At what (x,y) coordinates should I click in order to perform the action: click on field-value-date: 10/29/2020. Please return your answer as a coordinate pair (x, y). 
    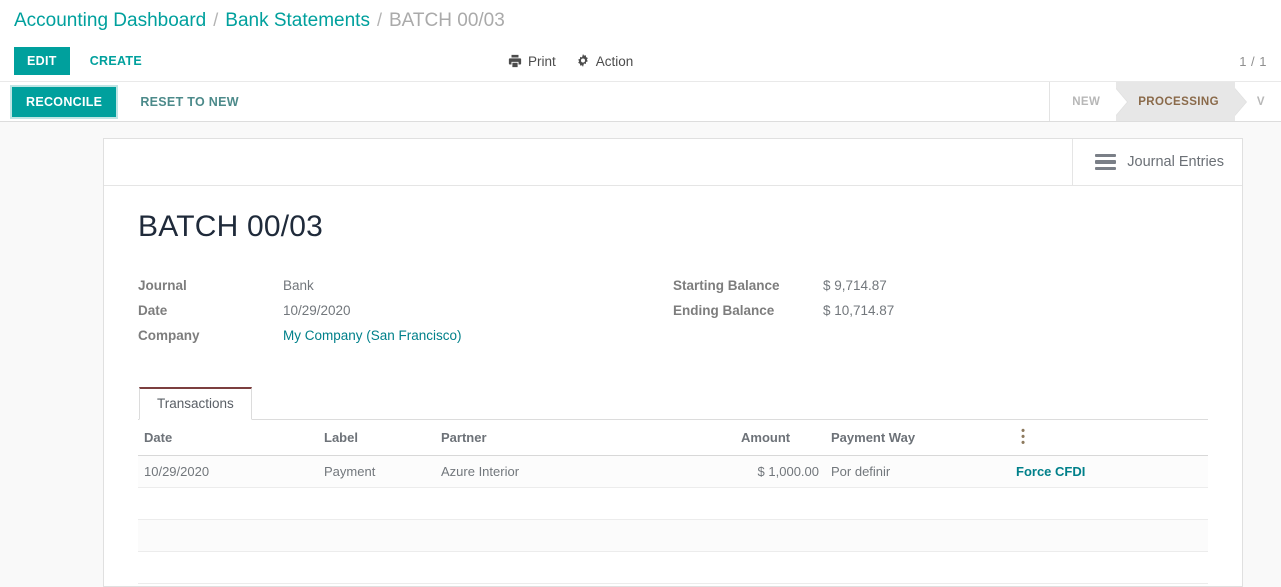
    Looking at the image, I should click on (317, 310).